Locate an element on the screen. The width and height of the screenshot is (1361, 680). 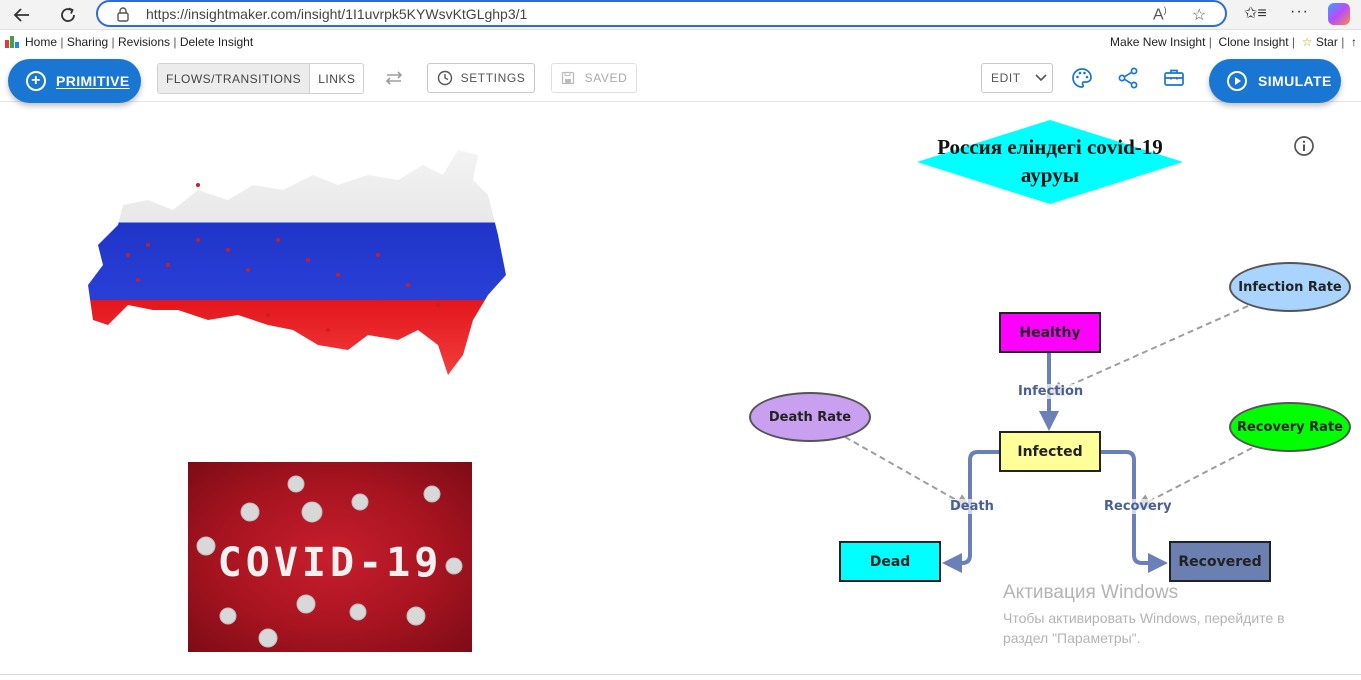
recovered-stock: Recovered is located at coordinates (1220, 561).